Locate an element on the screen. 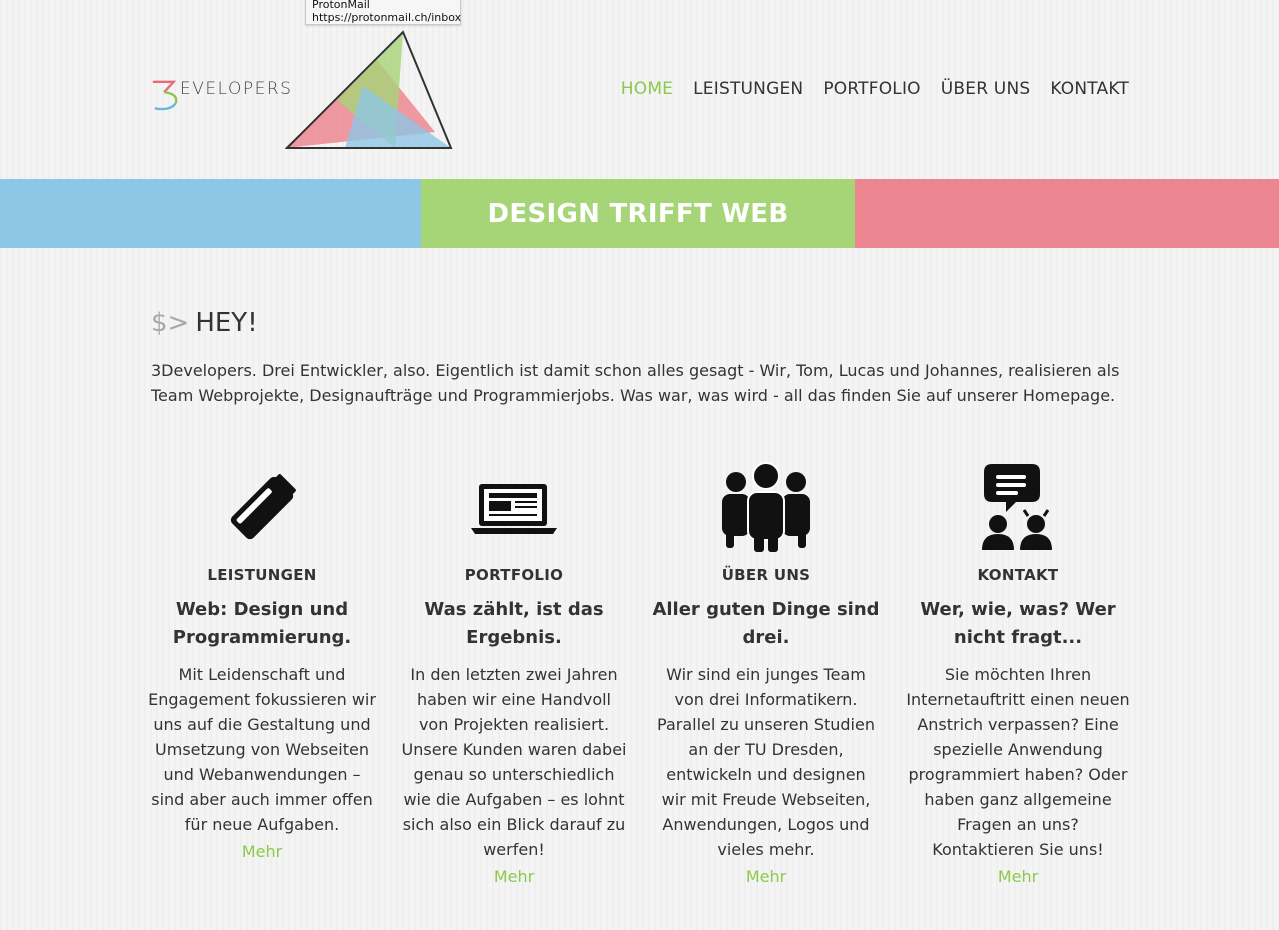  banner-blue is located at coordinates (210, 213).